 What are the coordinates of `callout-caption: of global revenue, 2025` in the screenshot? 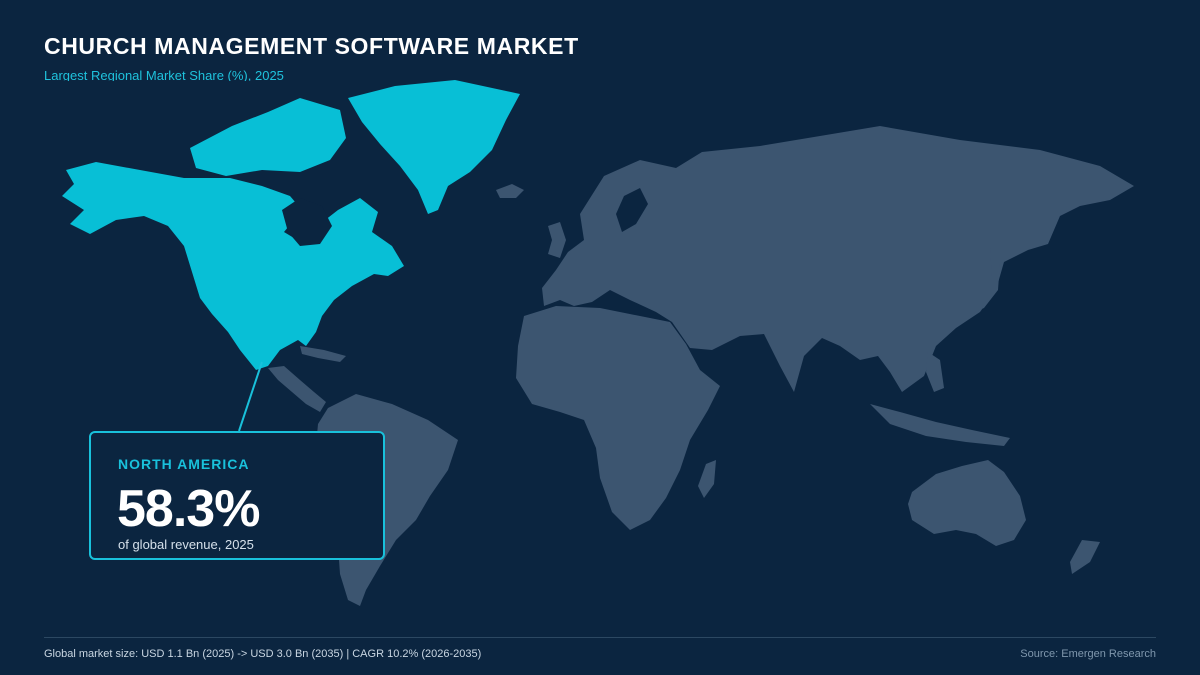 It's located at (186, 544).